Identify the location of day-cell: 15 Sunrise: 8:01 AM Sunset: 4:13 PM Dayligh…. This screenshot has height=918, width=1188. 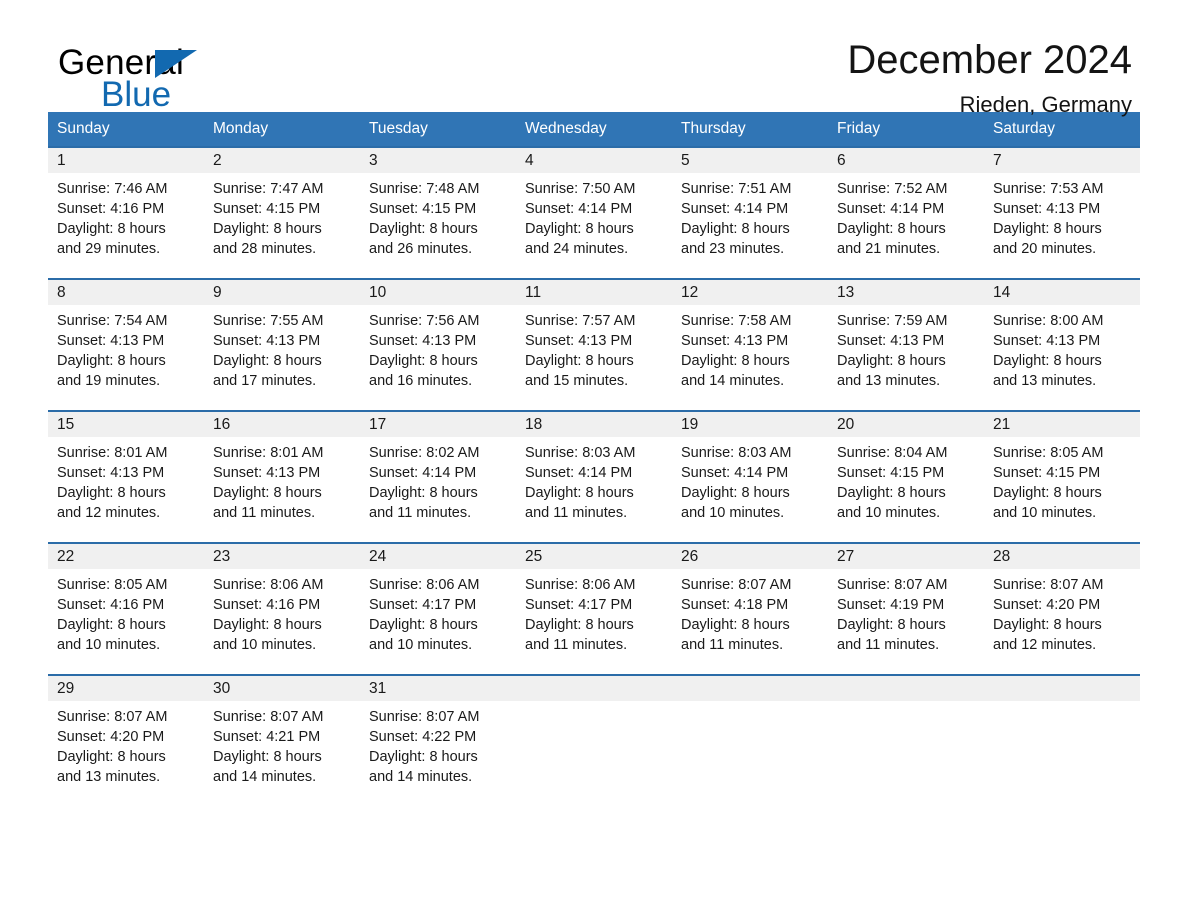
(126, 469).